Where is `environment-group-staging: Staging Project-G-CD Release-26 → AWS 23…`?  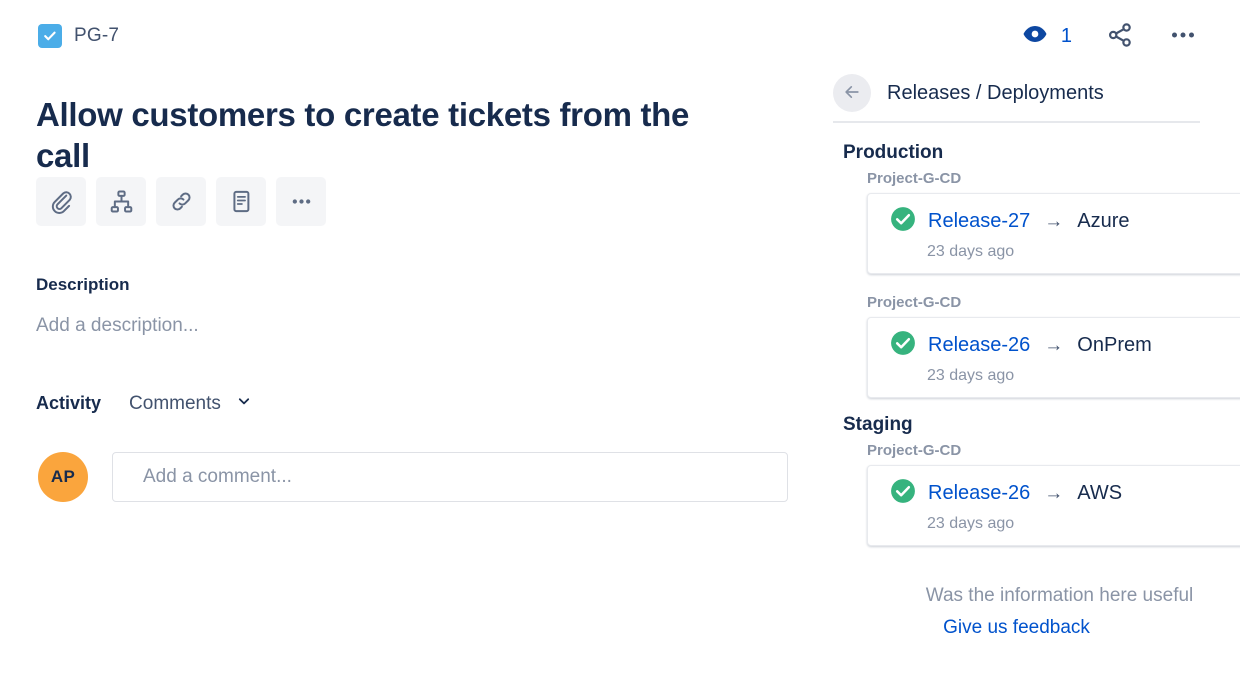 environment-group-staging: Staging Project-G-CD Release-26 → AWS 23… is located at coordinates (1036, 480).